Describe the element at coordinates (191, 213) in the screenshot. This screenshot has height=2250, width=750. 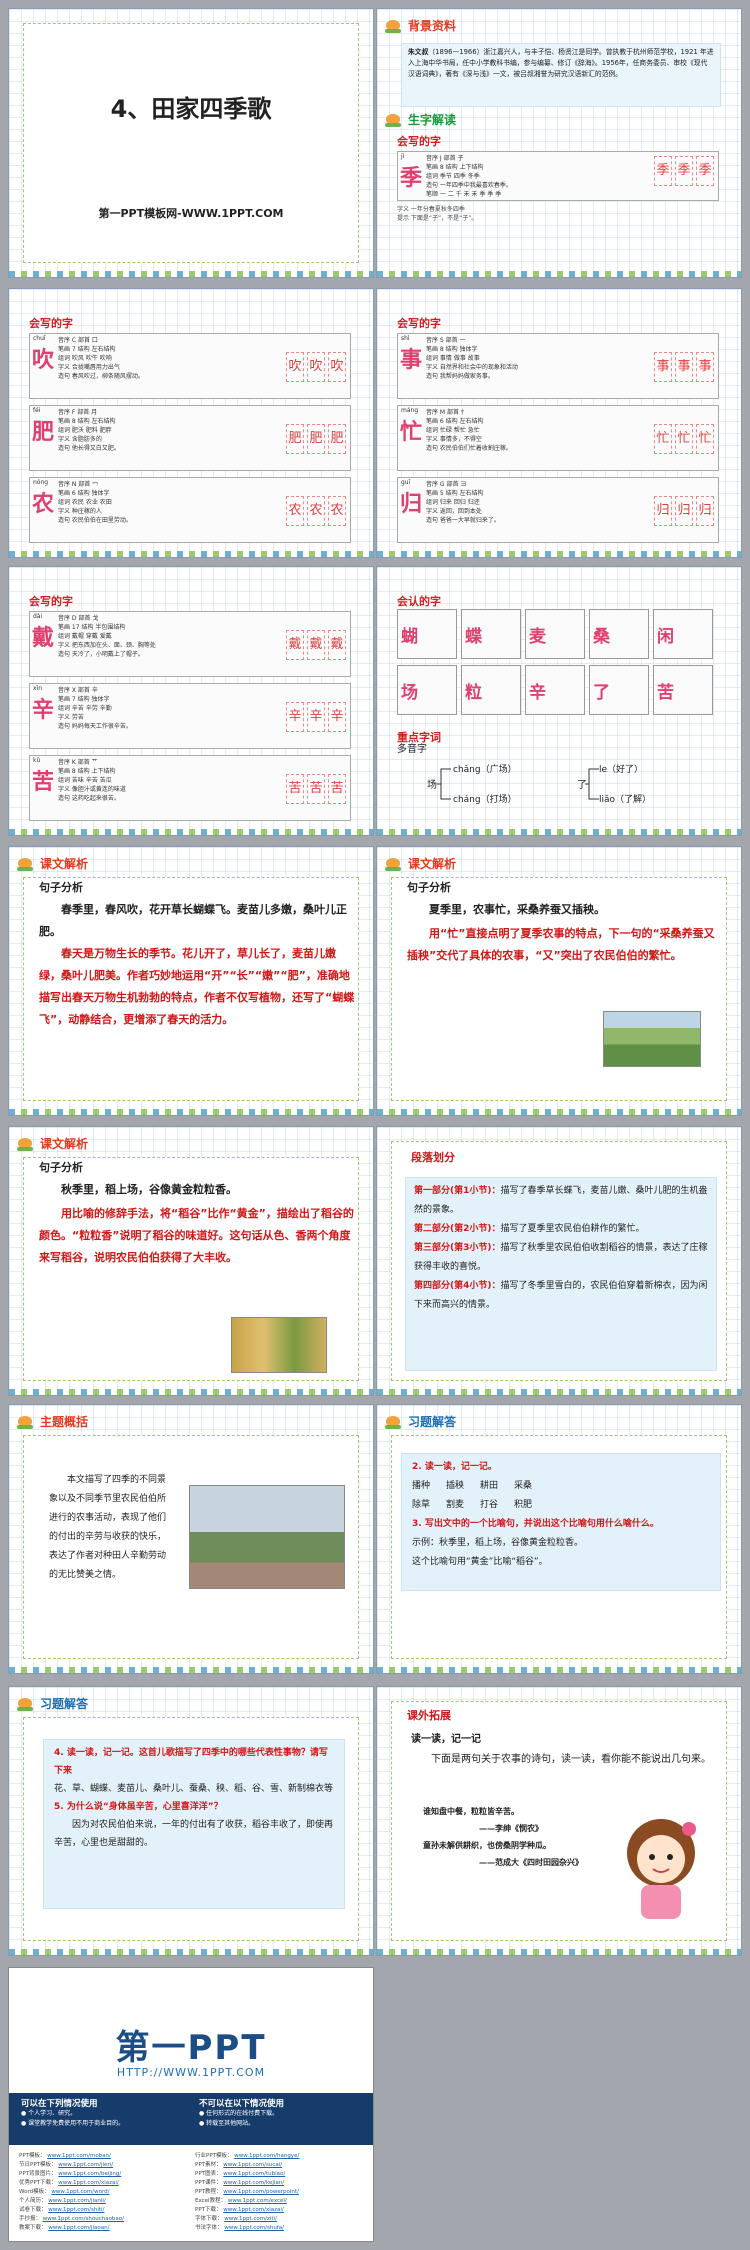
I see `lesson-subtitle: 第一PPT模板网-WWW.1PPT.COM` at that location.